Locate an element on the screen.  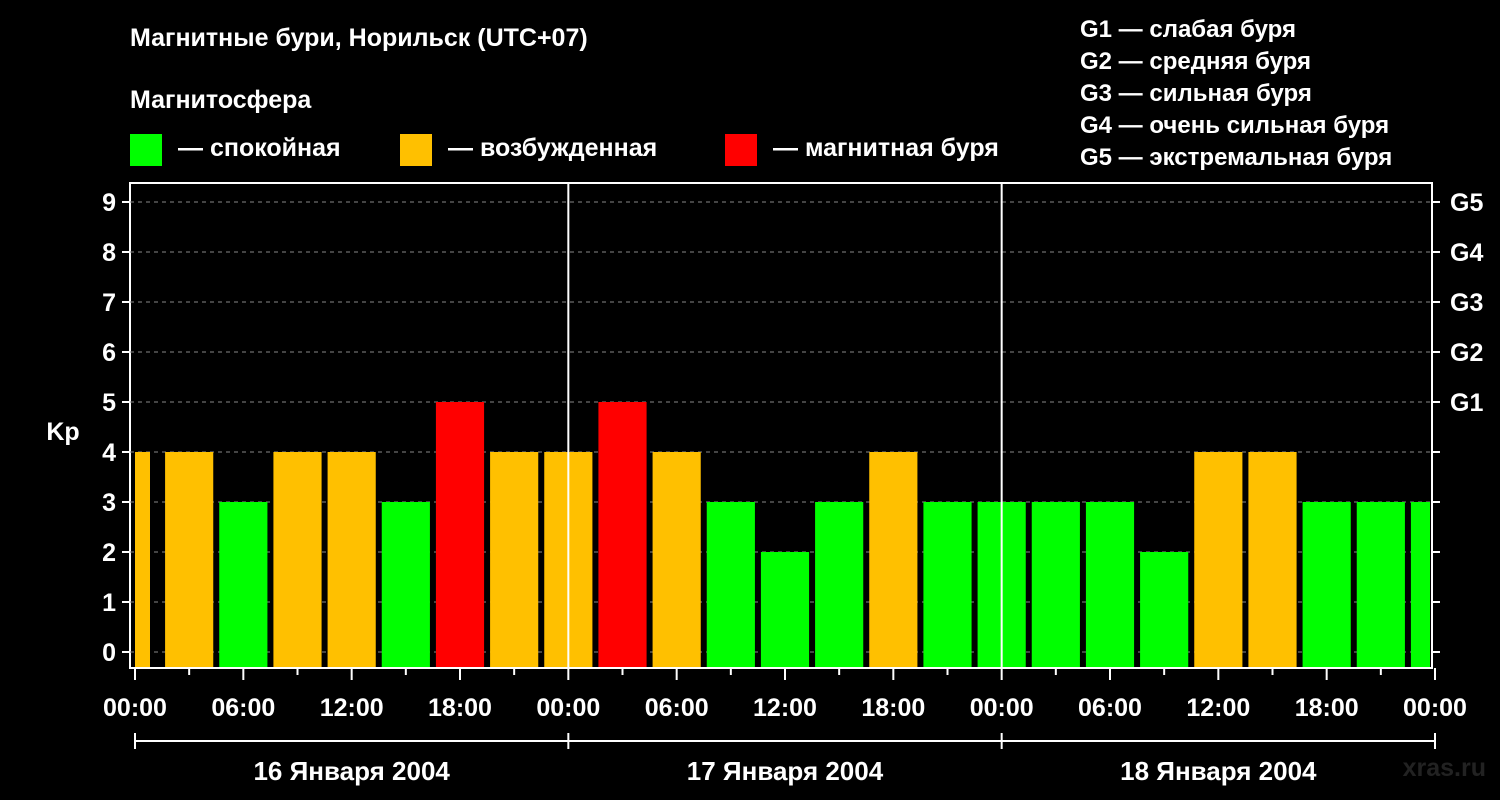
y-tick-label: 2 is located at coordinates (109, 553).